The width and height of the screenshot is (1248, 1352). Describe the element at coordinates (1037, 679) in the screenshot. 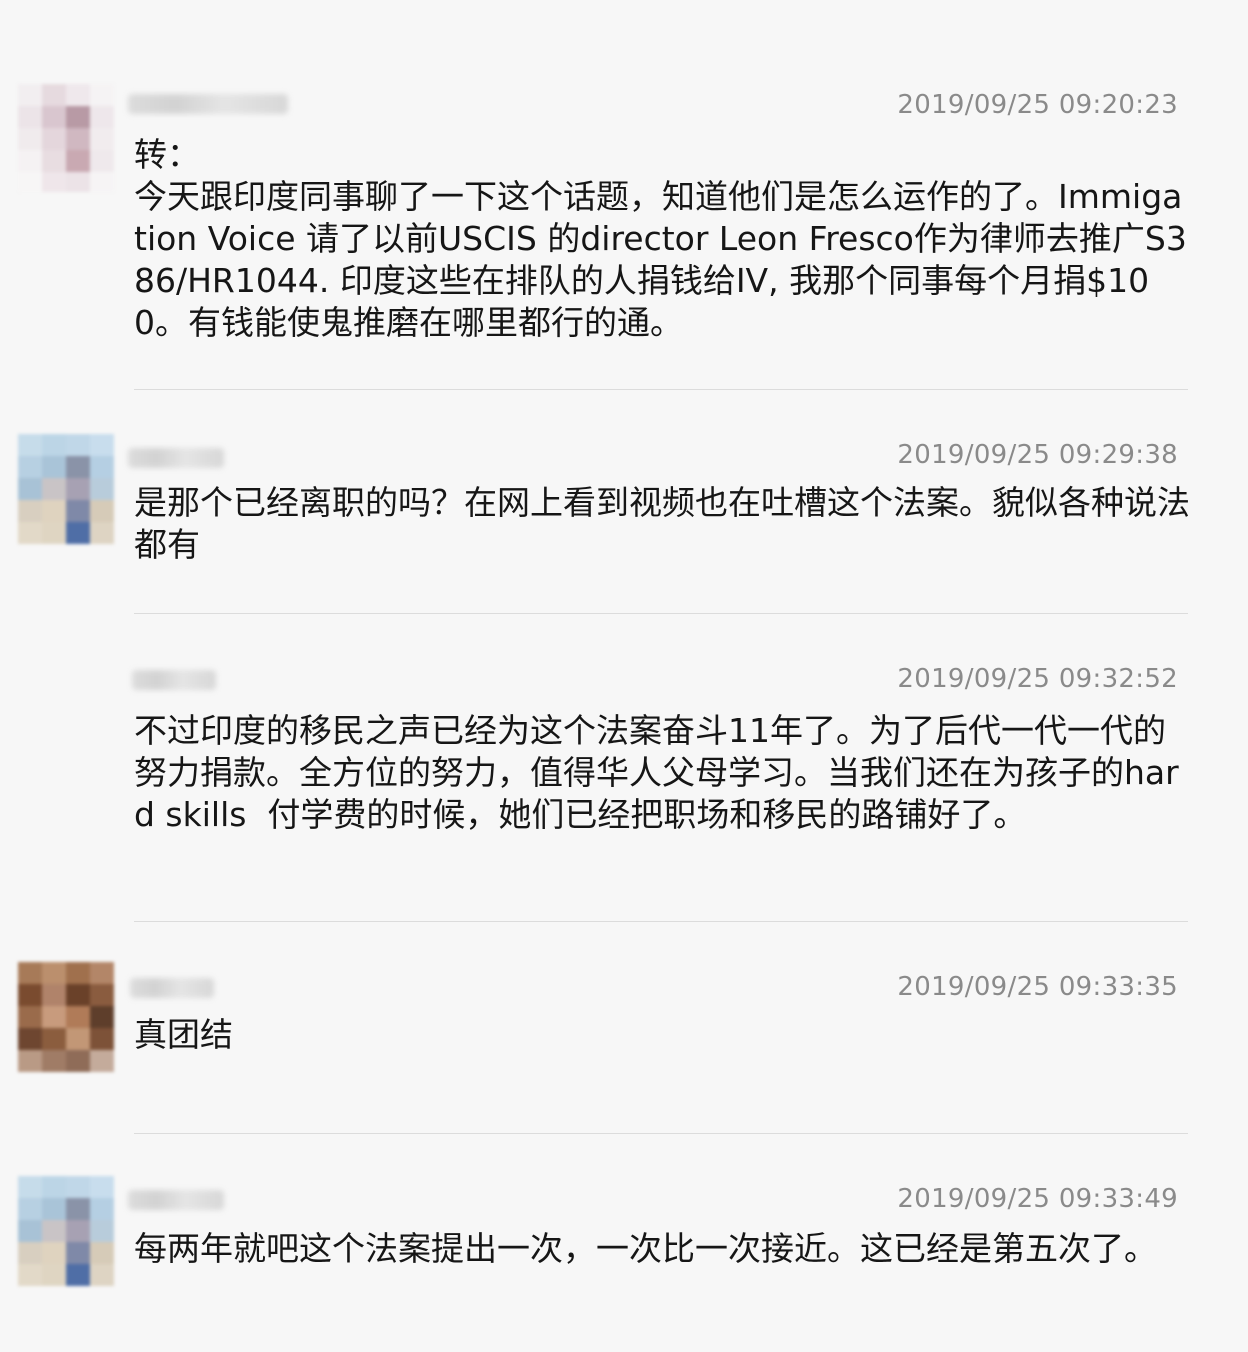

I see `message-timestamp: 2019/09/25 09:32:52` at that location.